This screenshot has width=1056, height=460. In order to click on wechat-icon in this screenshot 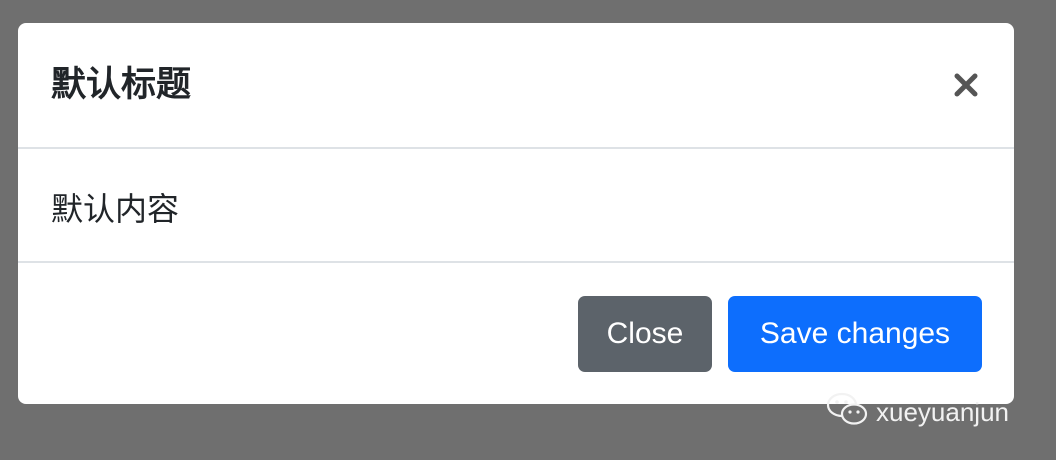, I will do `click(851, 412)`.